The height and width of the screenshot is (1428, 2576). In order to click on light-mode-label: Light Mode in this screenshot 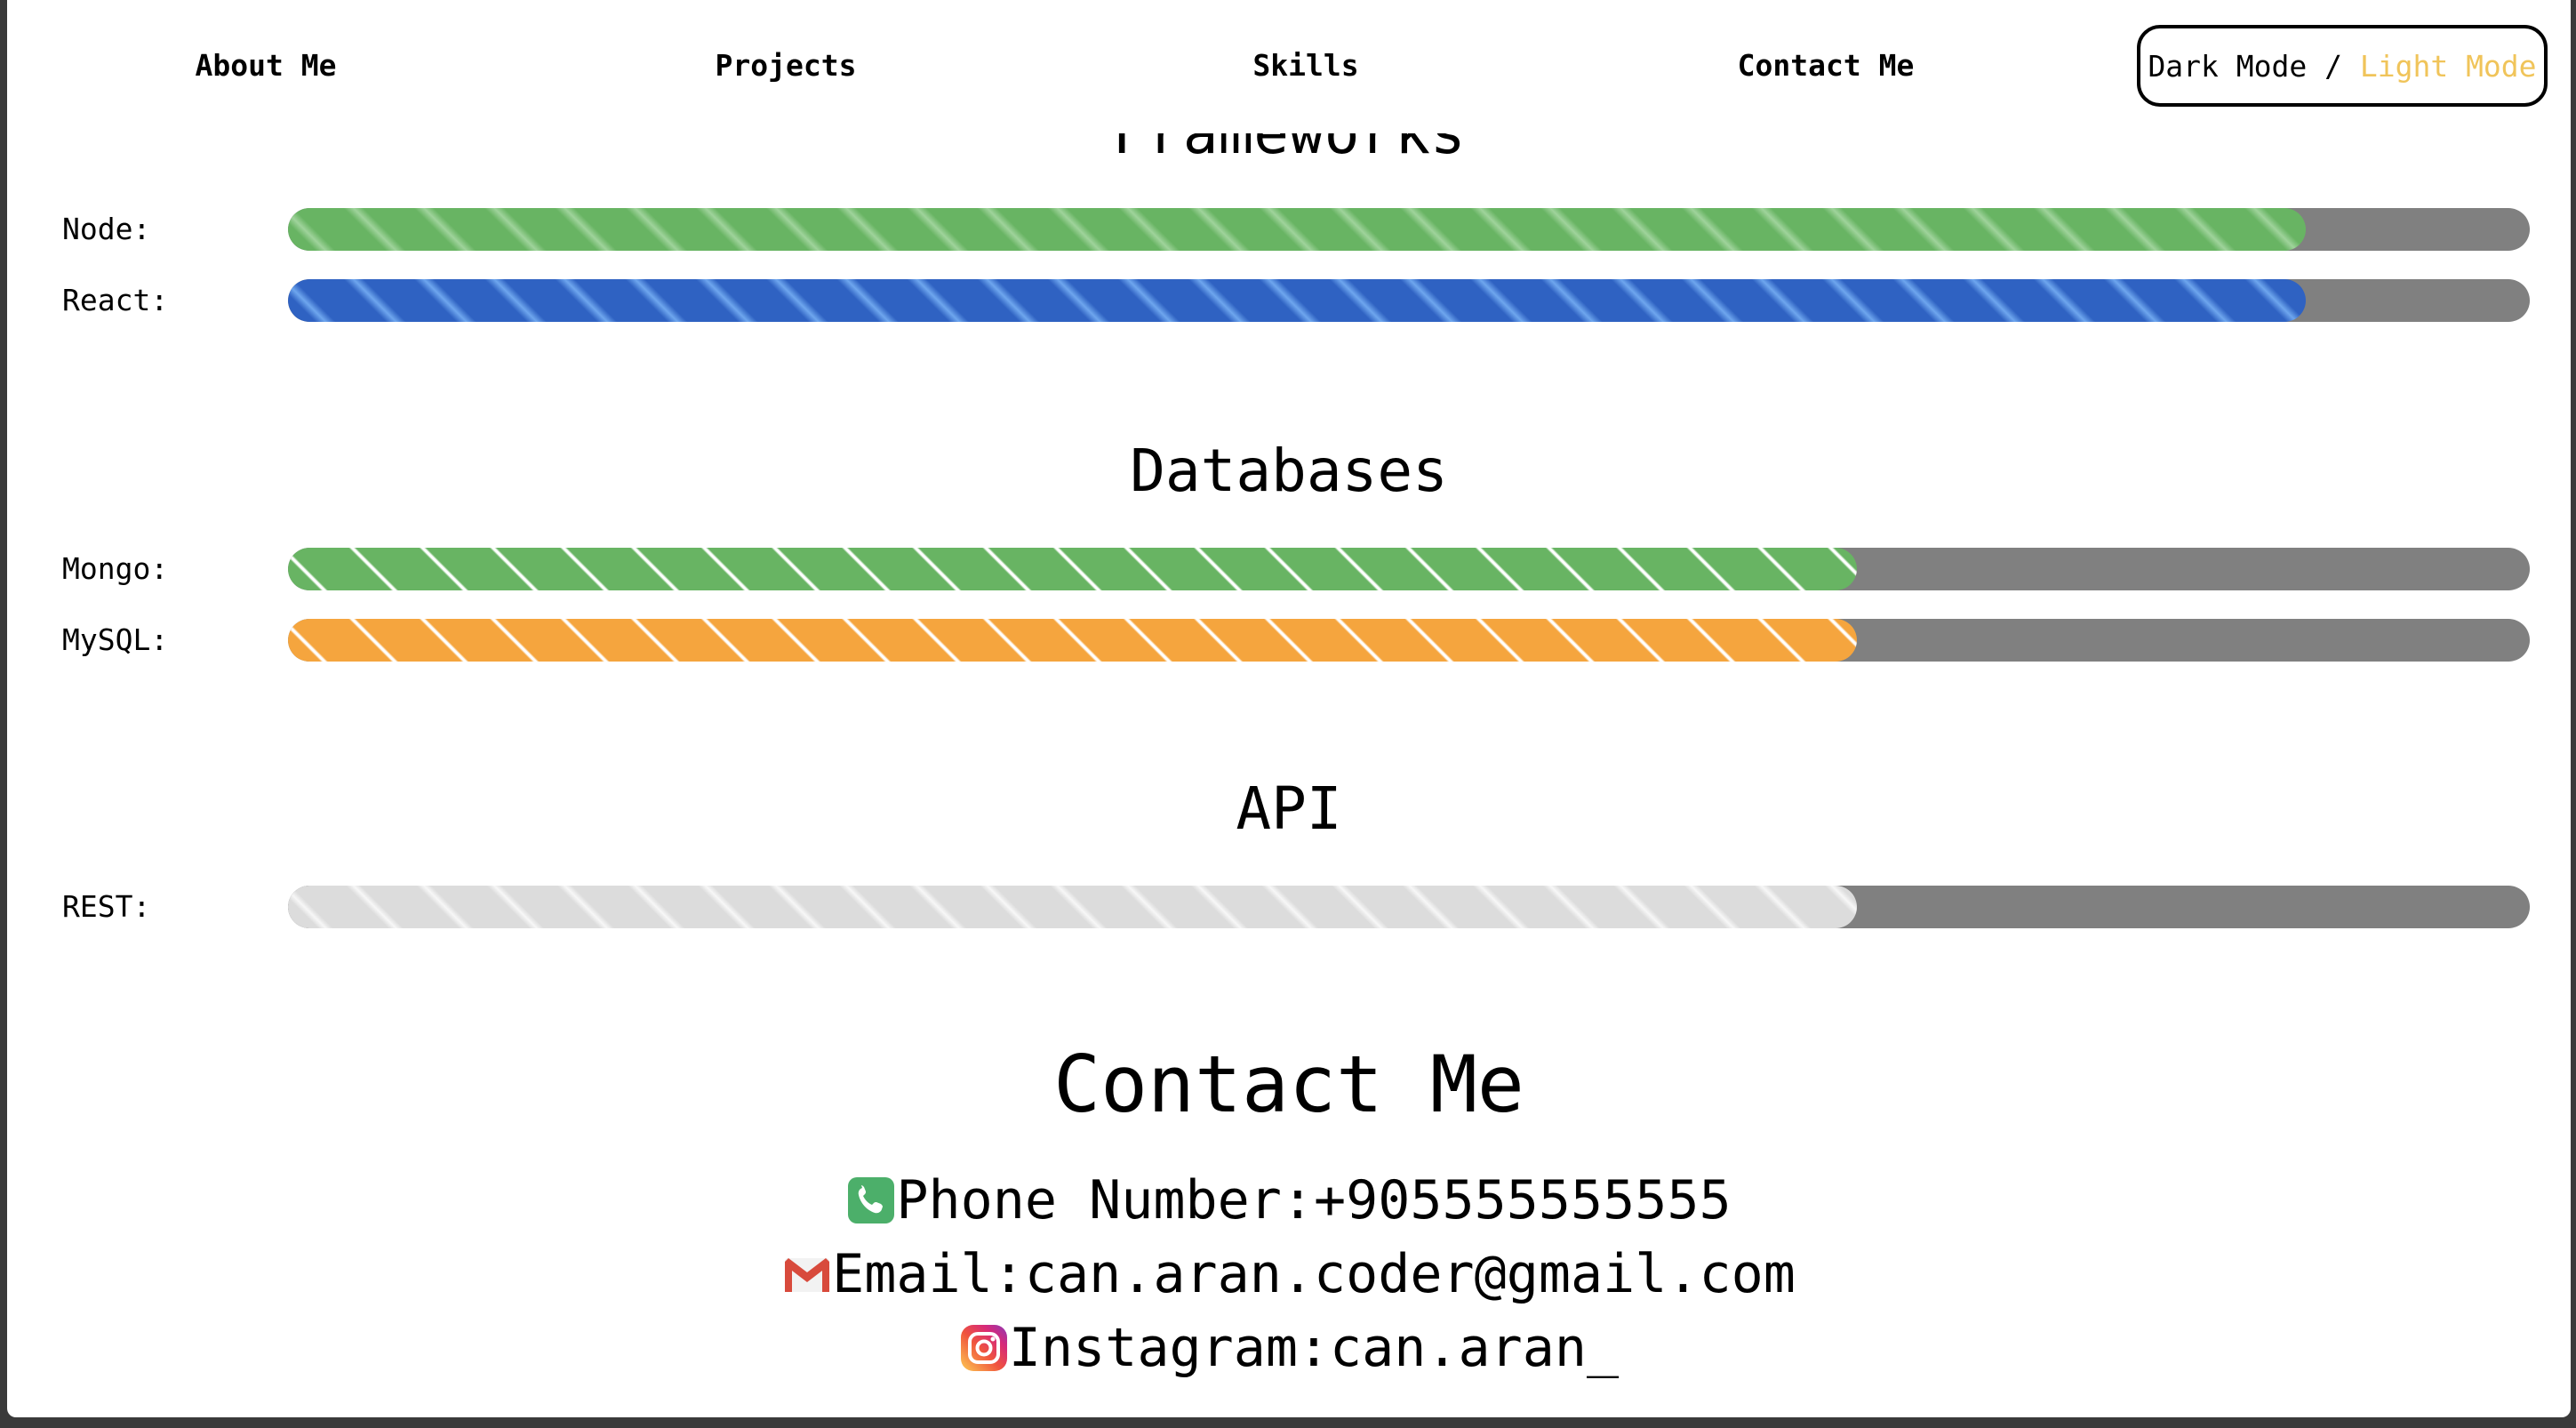, I will do `click(2448, 66)`.